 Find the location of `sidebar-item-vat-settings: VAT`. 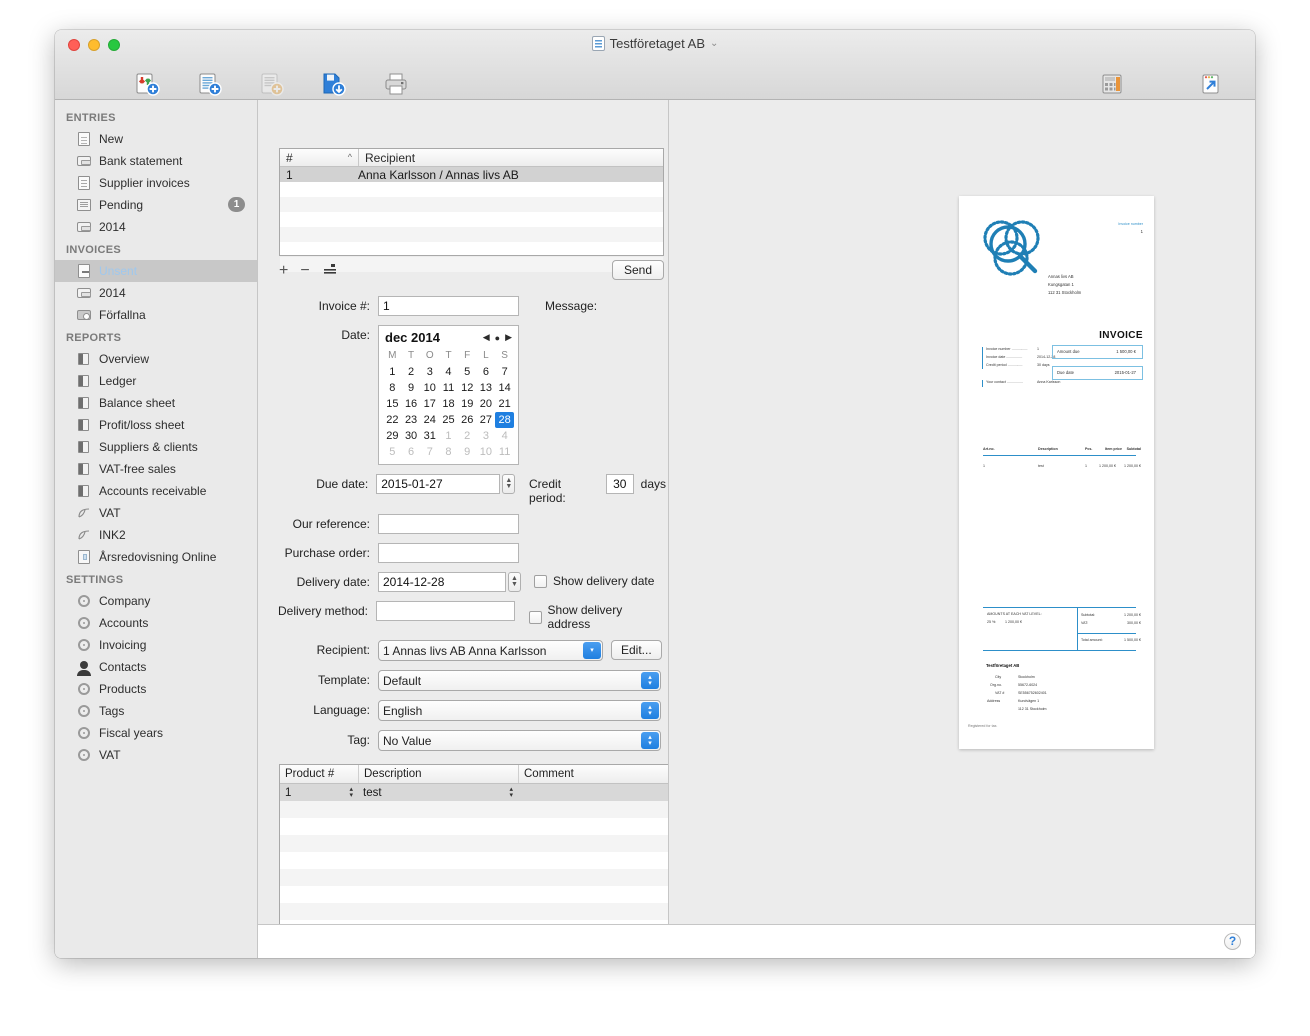

sidebar-item-vat-settings: VAT is located at coordinates (156, 755).